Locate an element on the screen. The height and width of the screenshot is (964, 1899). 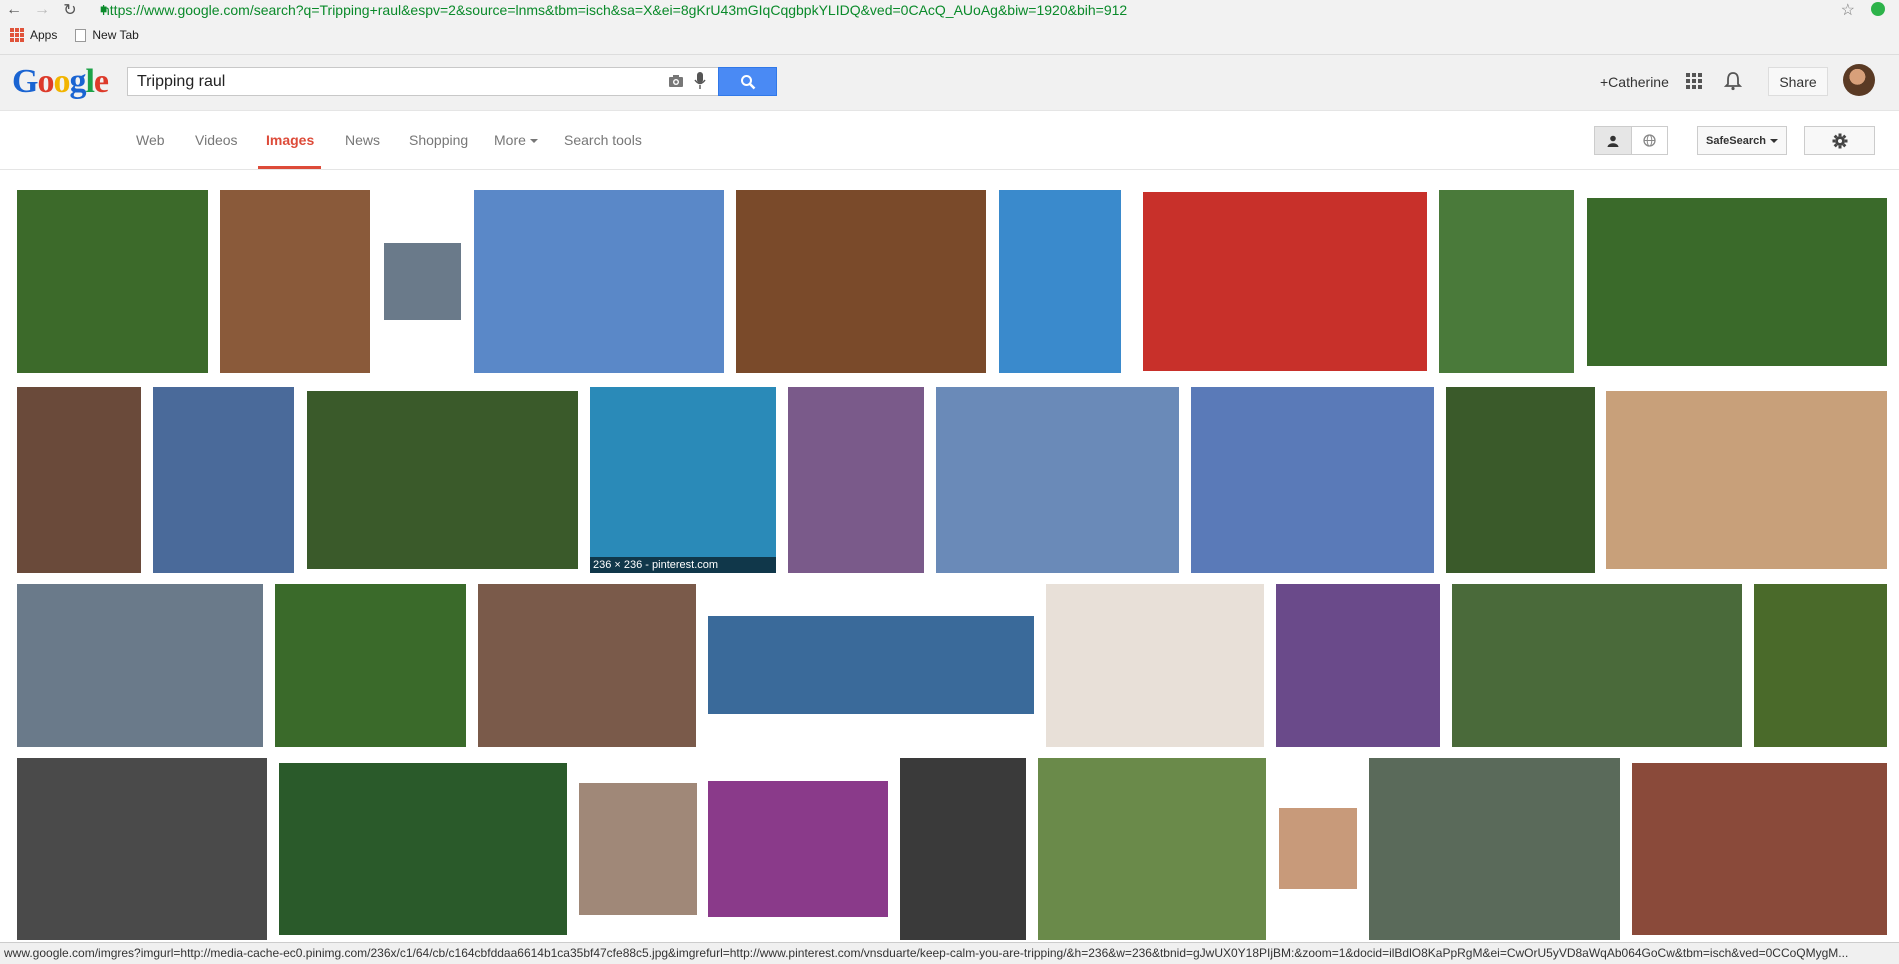
settings-button is located at coordinates (1839, 140).